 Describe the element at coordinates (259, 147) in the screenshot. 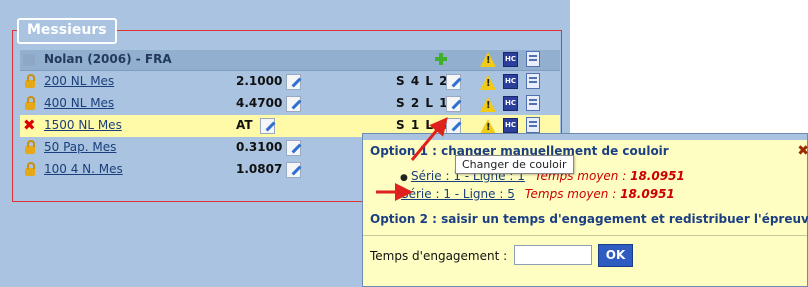

I see `performance-value: 0.3100` at that location.